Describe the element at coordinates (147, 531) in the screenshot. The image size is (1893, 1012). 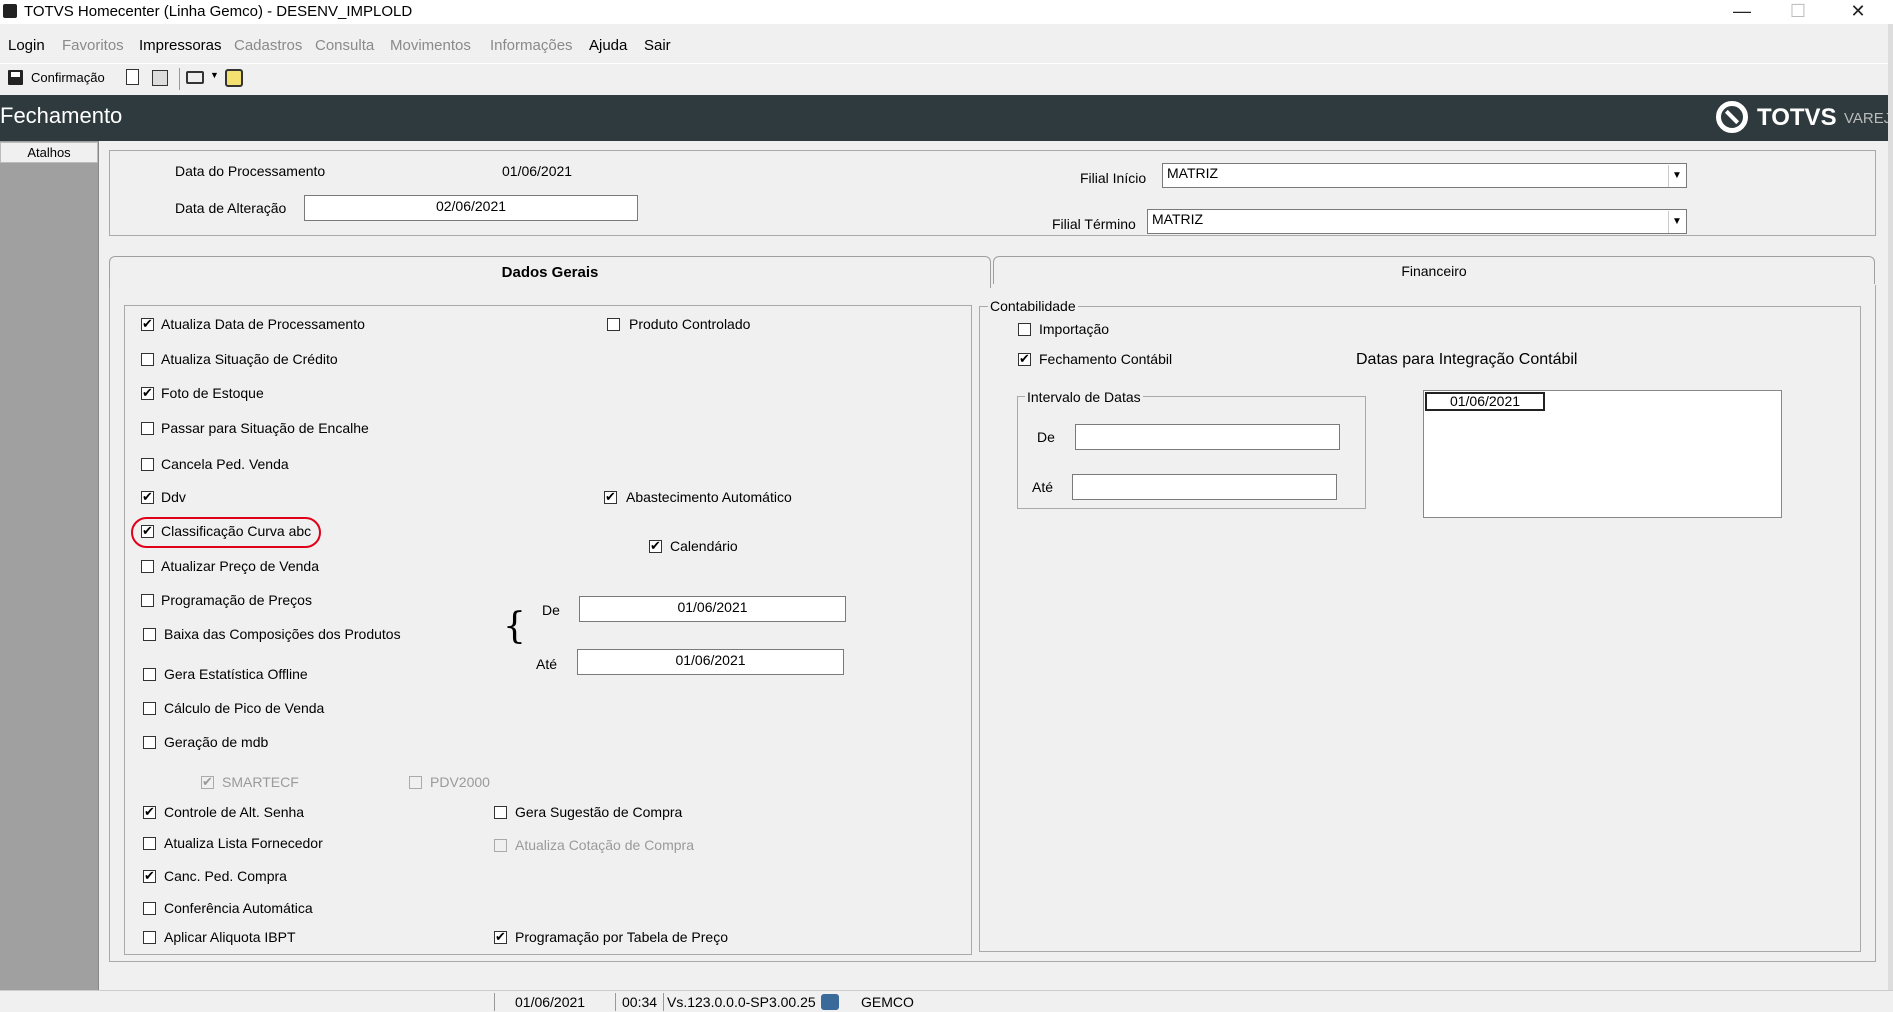
I see `classificacao-checkbox` at that location.